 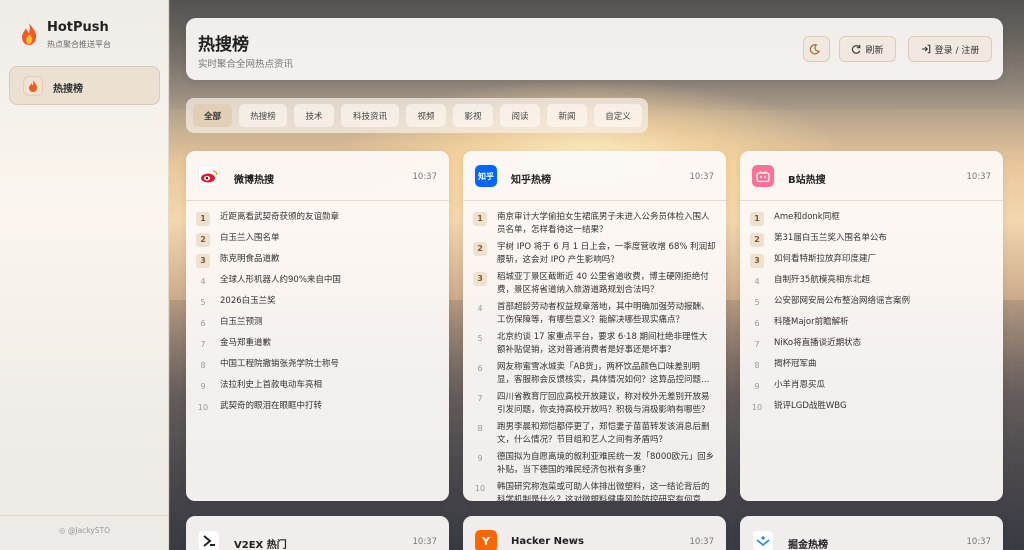 What do you see at coordinates (874, 50) in the screenshot?
I see `refresh-label: 刷新` at bounding box center [874, 50].